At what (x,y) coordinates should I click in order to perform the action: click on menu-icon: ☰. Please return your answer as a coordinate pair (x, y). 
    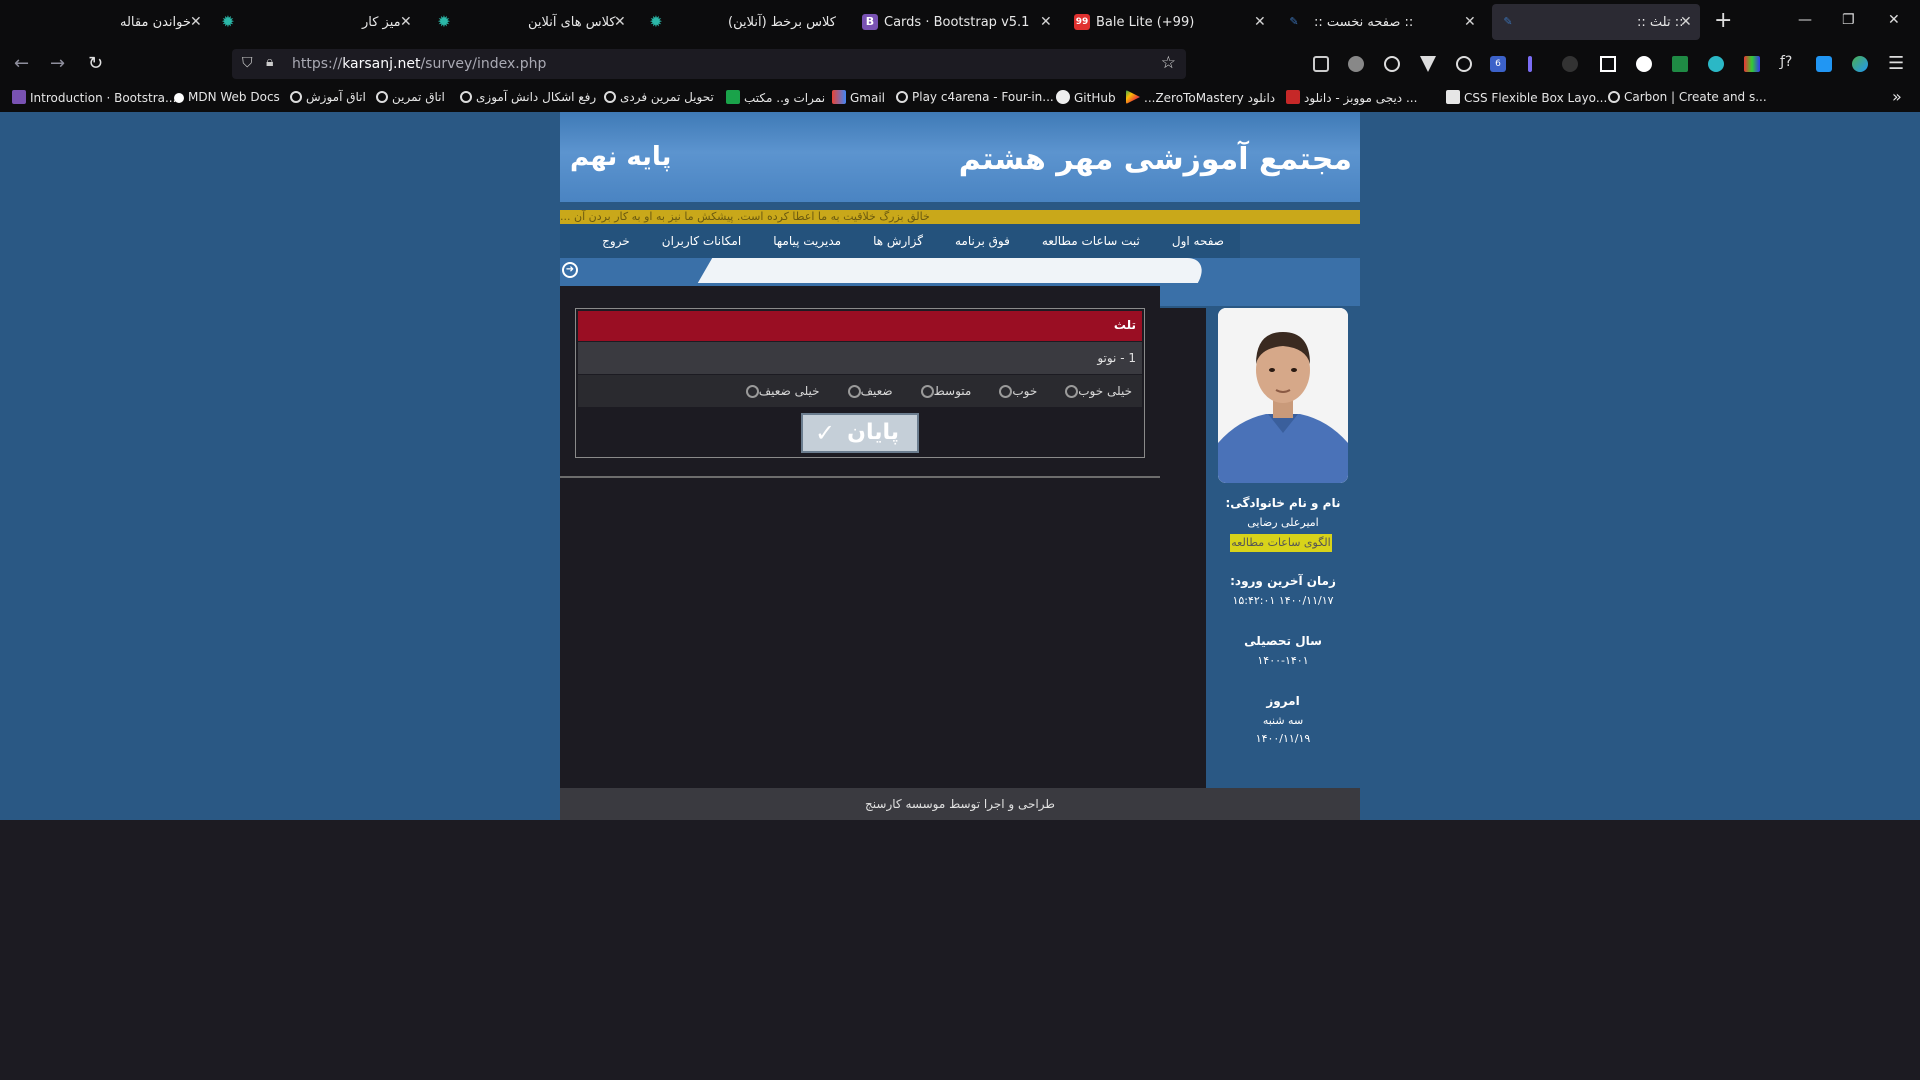
    Looking at the image, I should click on (1896, 63).